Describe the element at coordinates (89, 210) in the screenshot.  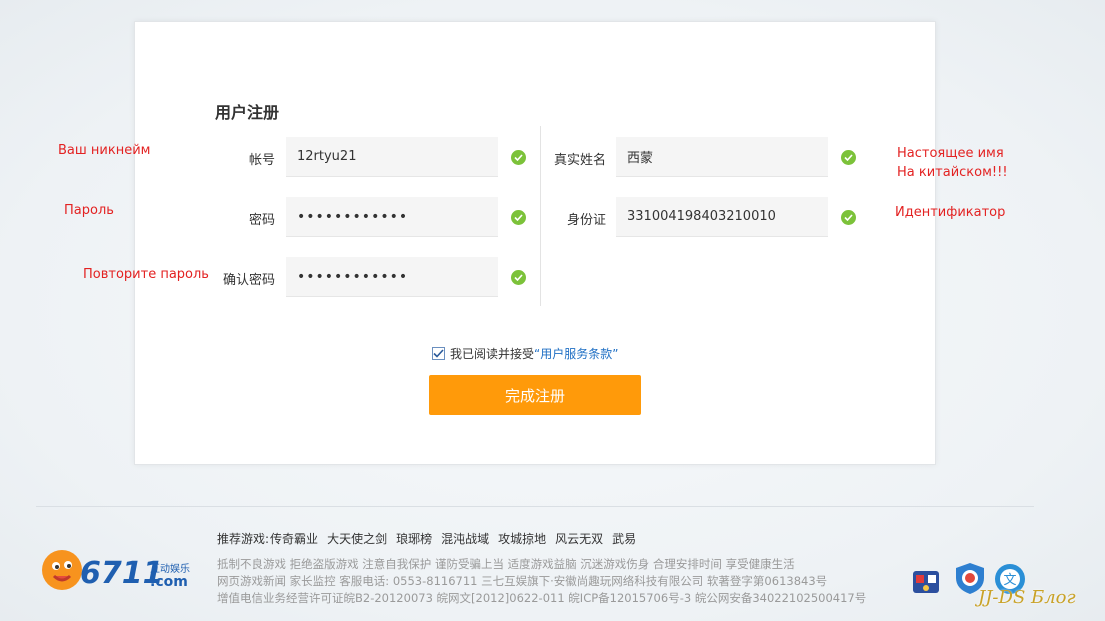
I see `annotation-password: Пароль` at that location.